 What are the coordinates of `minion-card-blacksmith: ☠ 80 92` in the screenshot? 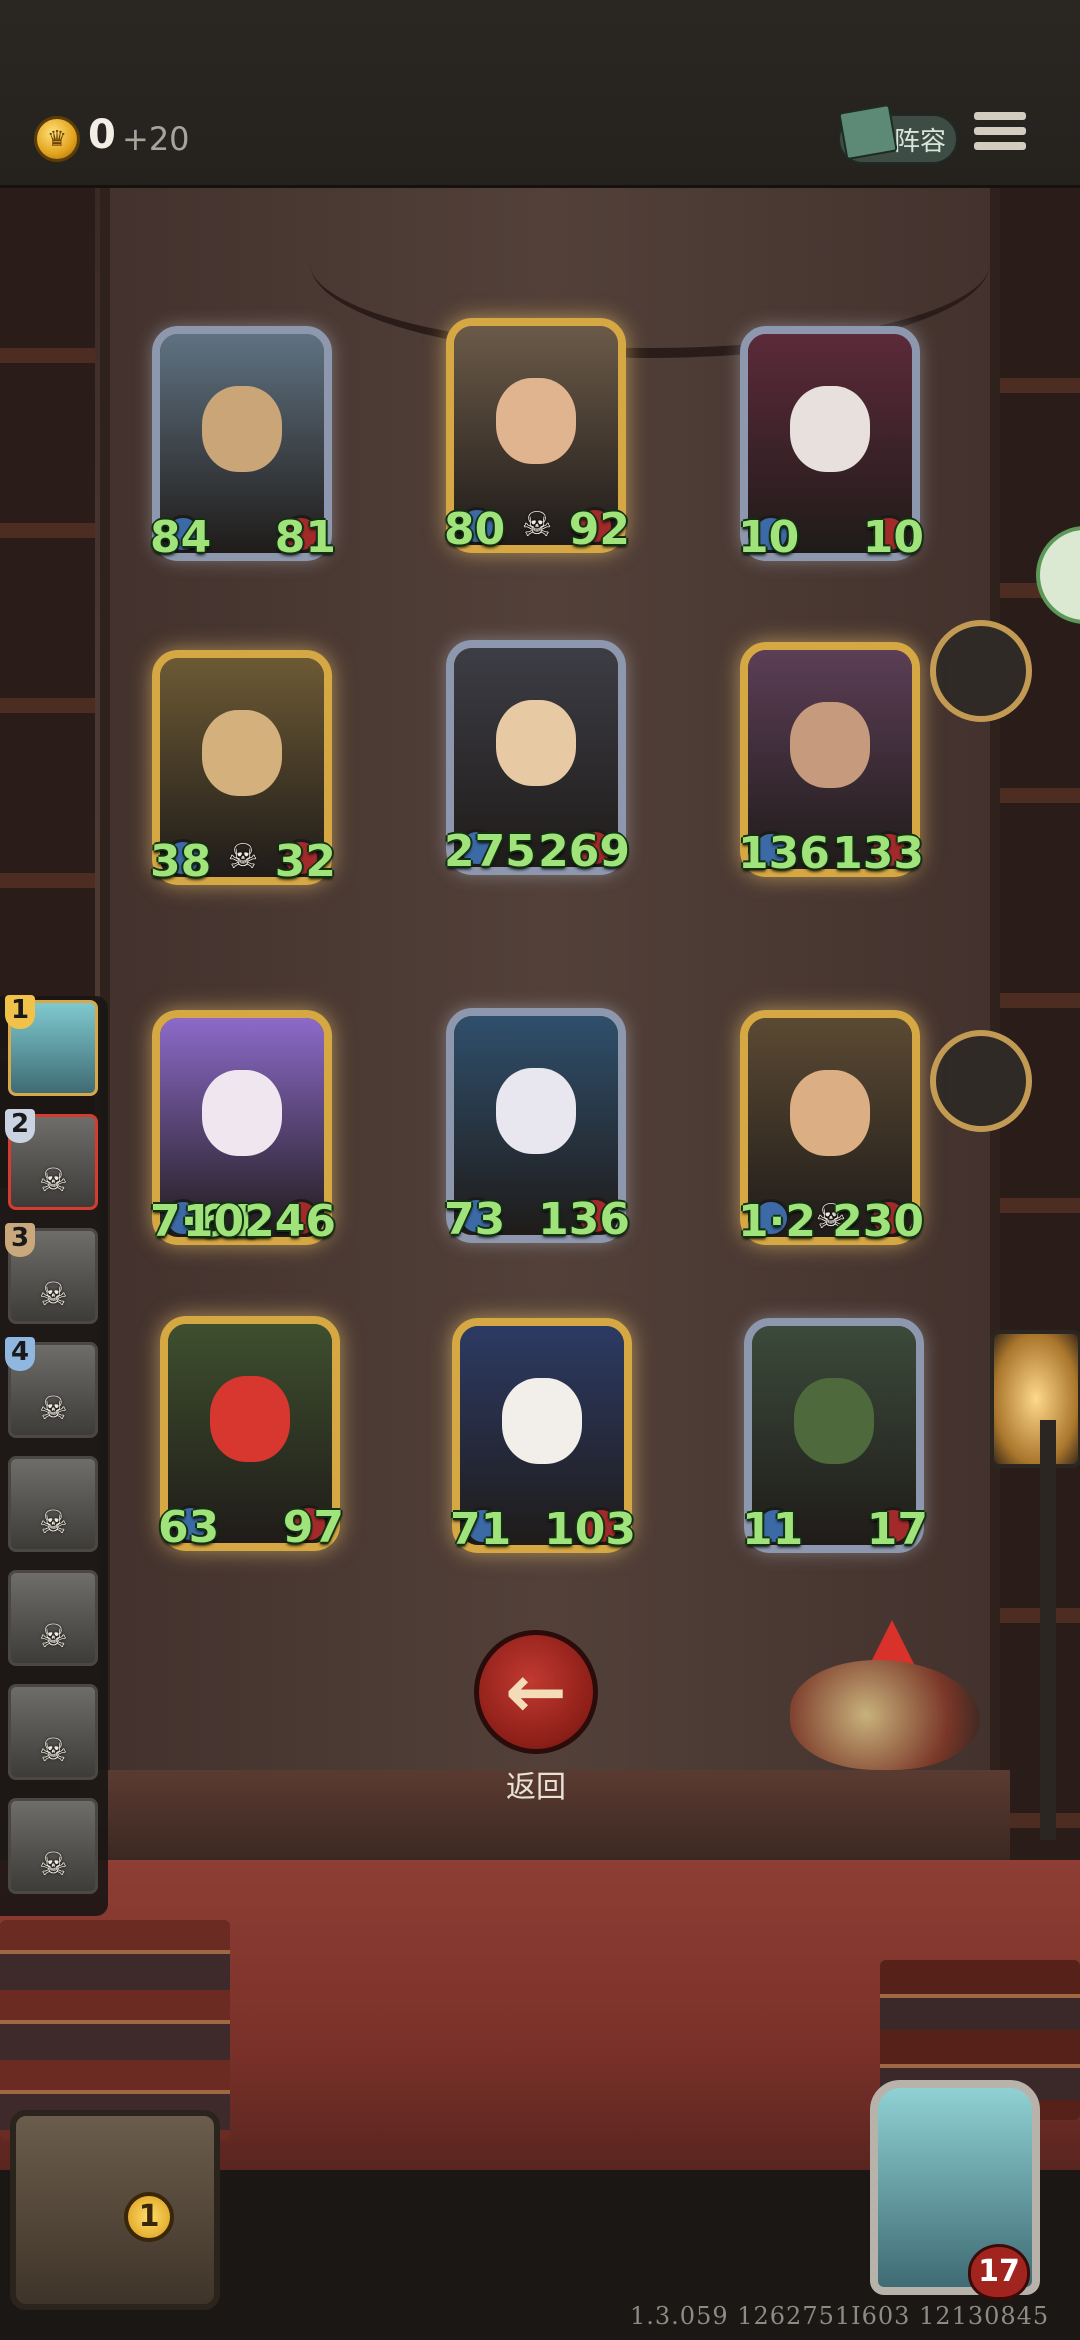 It's located at (537, 436).